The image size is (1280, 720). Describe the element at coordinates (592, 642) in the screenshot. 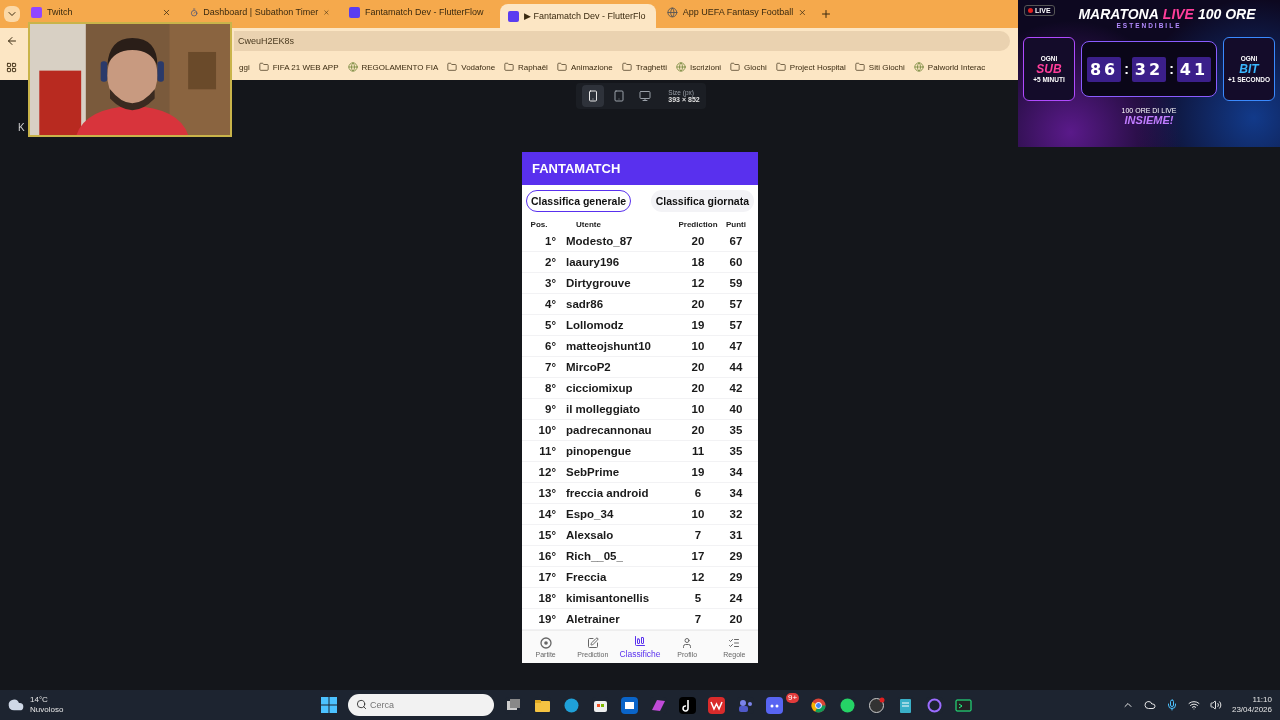

I see `edit-icon` at that location.